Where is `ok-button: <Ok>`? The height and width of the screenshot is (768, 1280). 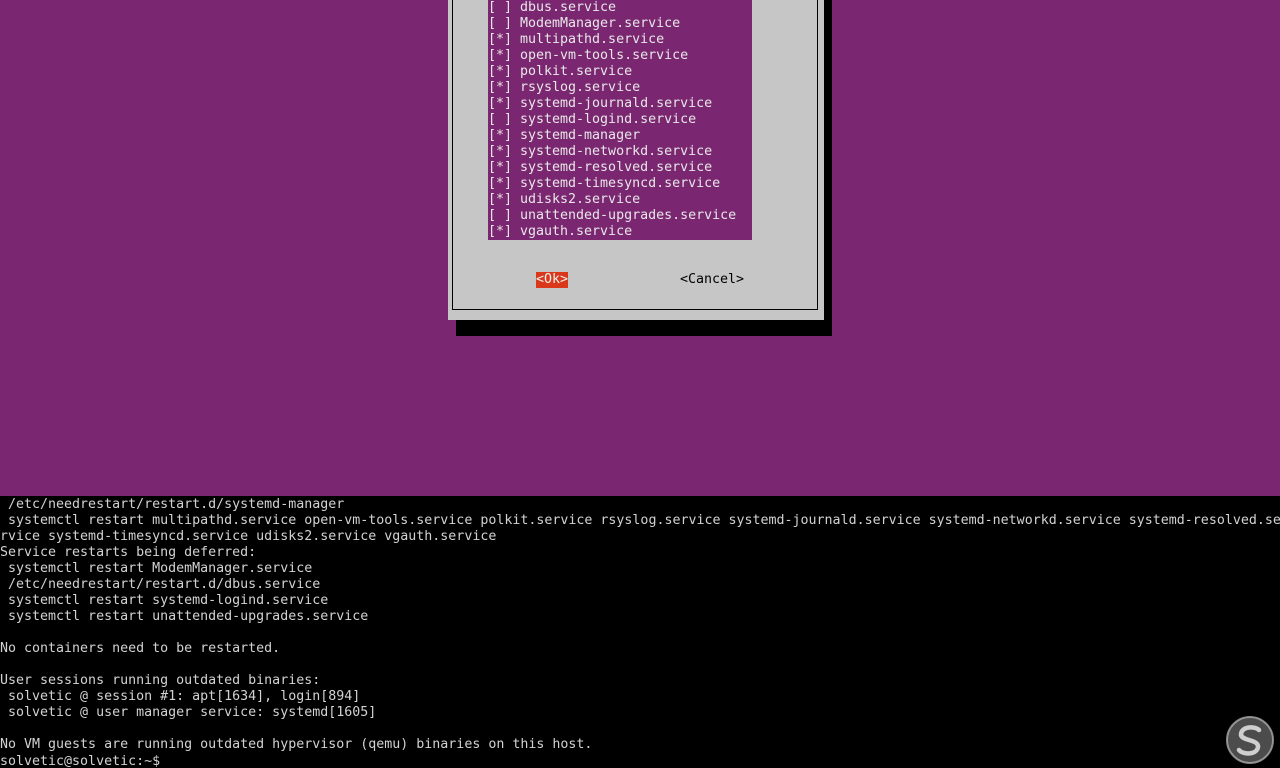 ok-button: <Ok> is located at coordinates (552, 280).